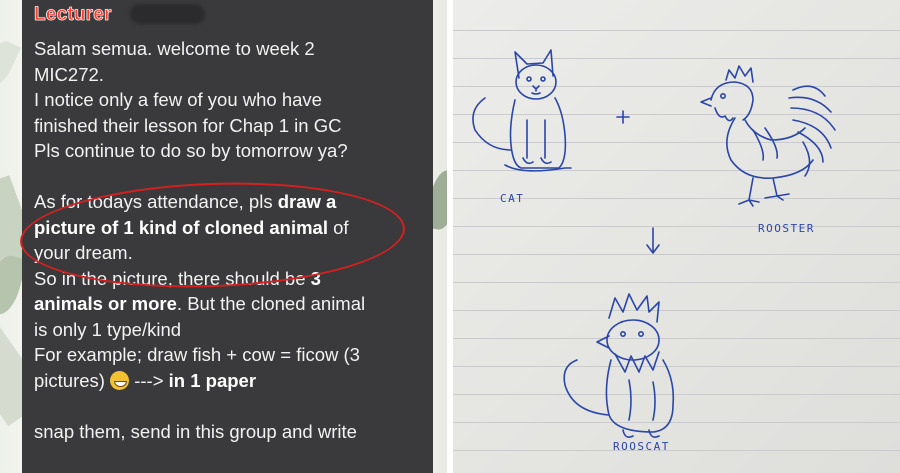  What do you see at coordinates (145, 380) in the screenshot?
I see `message-line: pictures) ---> in 1 paper` at bounding box center [145, 380].